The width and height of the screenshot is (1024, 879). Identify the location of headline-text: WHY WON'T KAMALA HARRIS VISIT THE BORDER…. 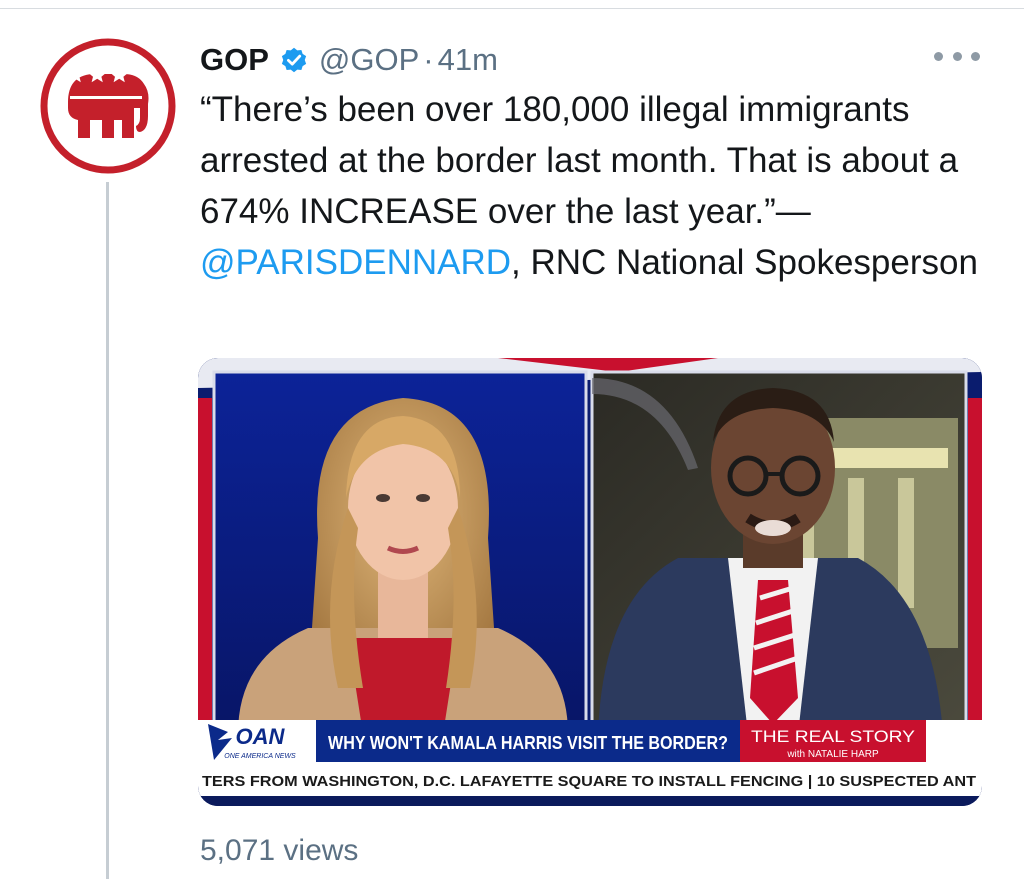
(528, 743).